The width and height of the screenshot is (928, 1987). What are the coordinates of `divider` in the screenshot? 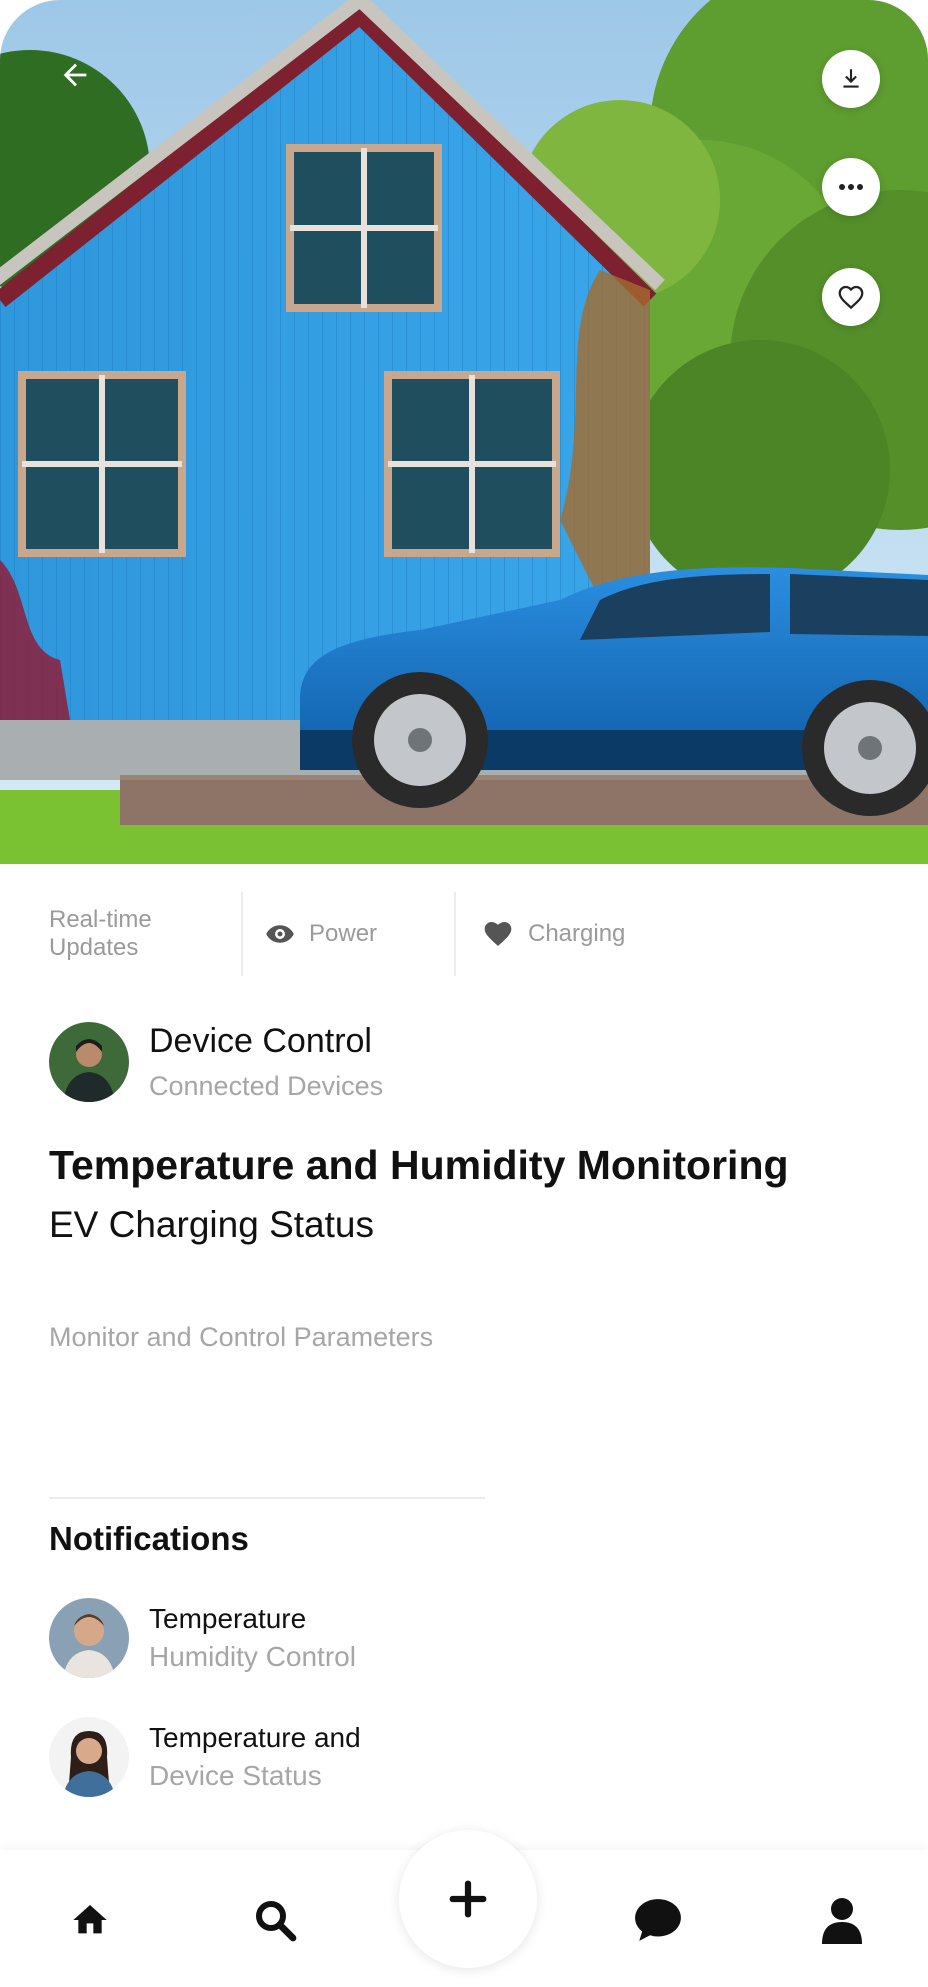 It's located at (267, 1498).